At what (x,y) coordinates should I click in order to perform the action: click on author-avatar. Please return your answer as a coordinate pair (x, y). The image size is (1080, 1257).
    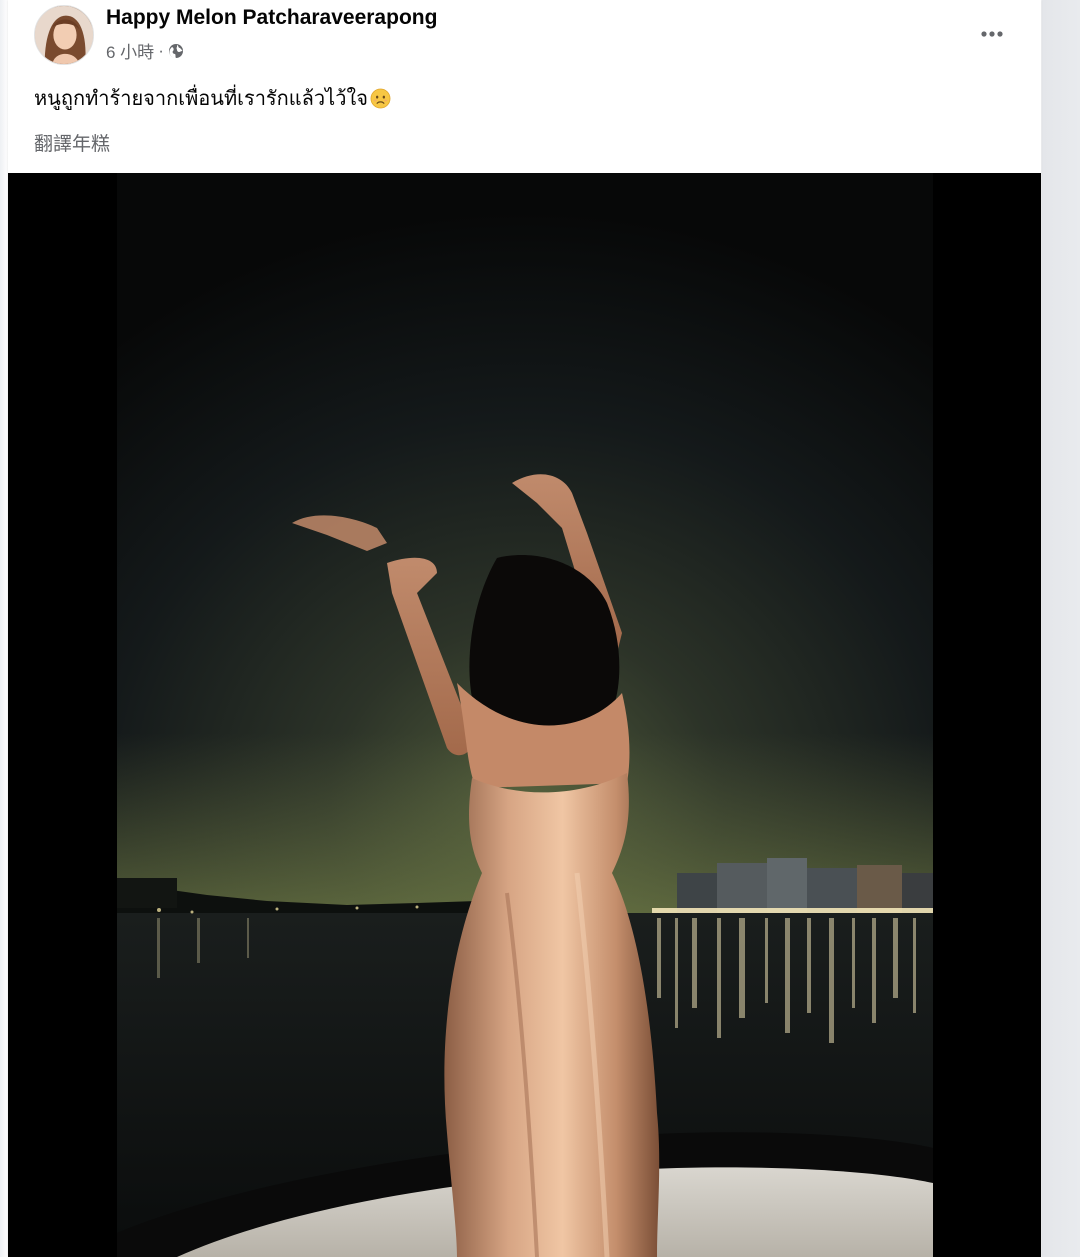
    Looking at the image, I should click on (64, 35).